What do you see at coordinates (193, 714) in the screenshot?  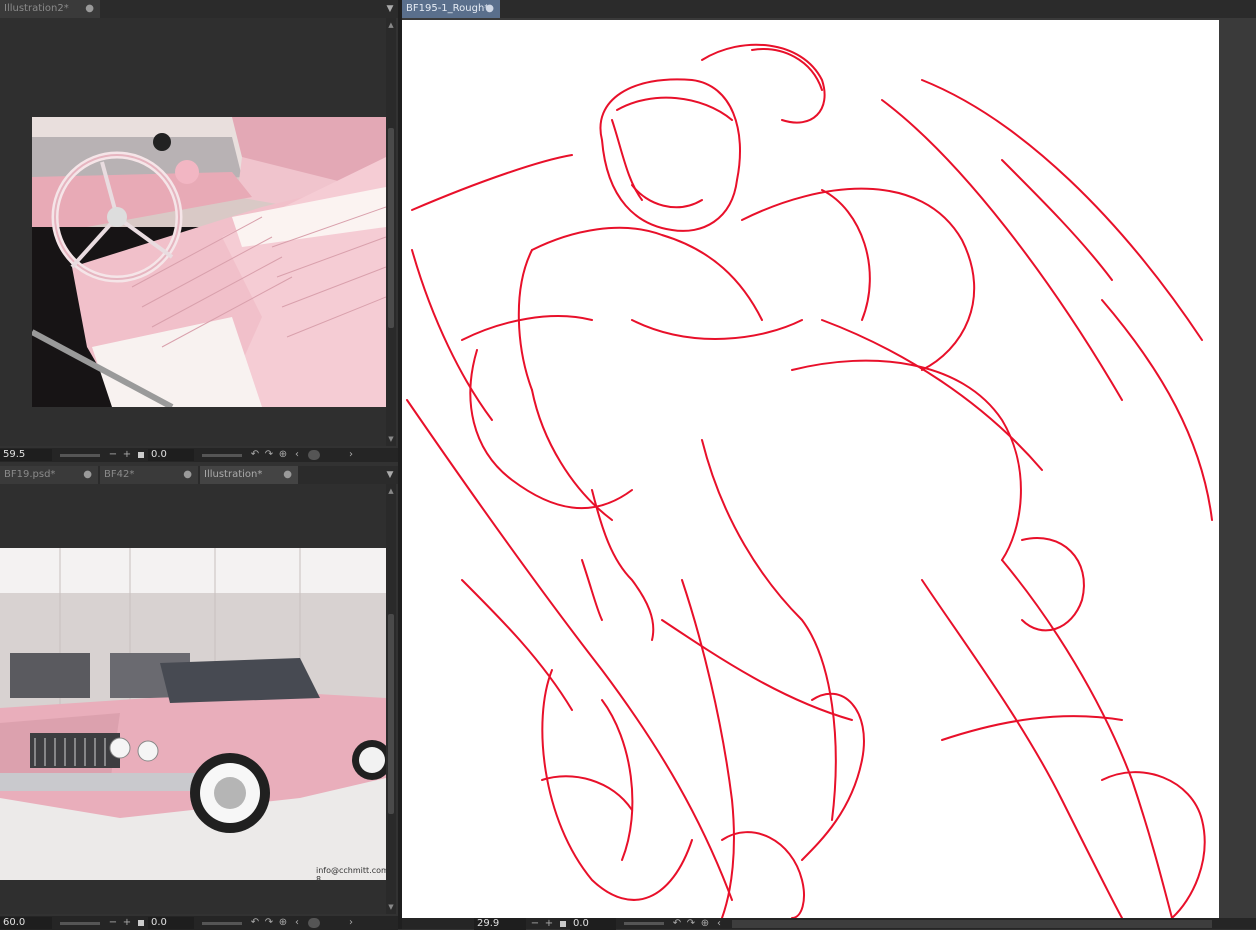 I see `pink-cadillac-image` at bounding box center [193, 714].